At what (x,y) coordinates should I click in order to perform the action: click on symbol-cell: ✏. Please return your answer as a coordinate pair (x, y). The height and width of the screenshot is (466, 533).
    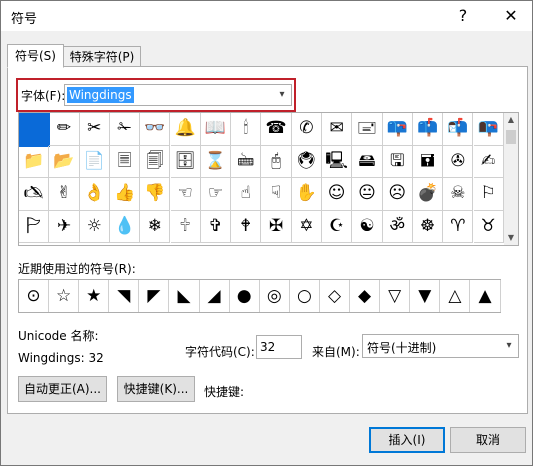
    Looking at the image, I should click on (64, 129).